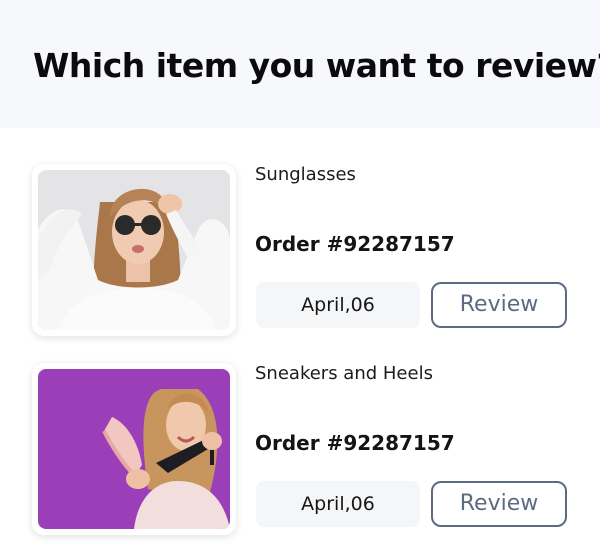 The image size is (600, 560). What do you see at coordinates (344, 373) in the screenshot?
I see `item-name: Sneakers and Heels` at bounding box center [344, 373].